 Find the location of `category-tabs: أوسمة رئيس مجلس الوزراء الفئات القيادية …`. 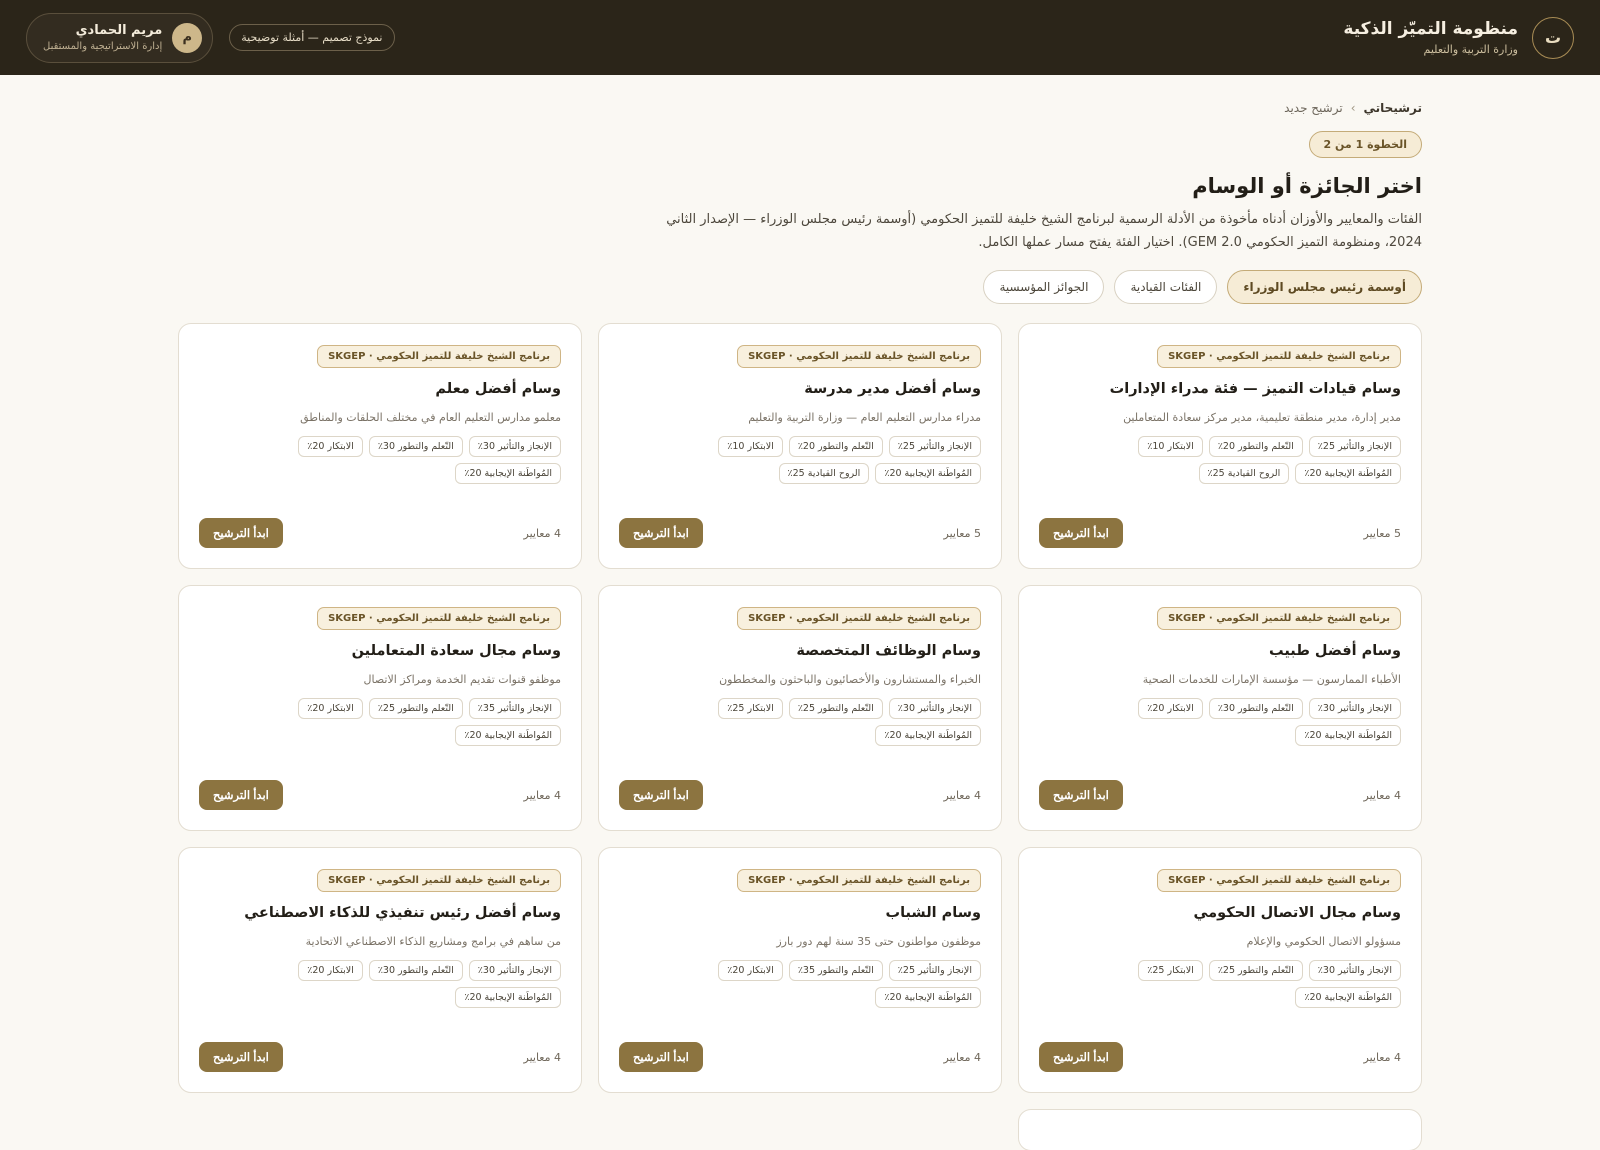

category-tabs: أوسمة رئيس مجلس الوزراء الفئات القيادية … is located at coordinates (800, 287).